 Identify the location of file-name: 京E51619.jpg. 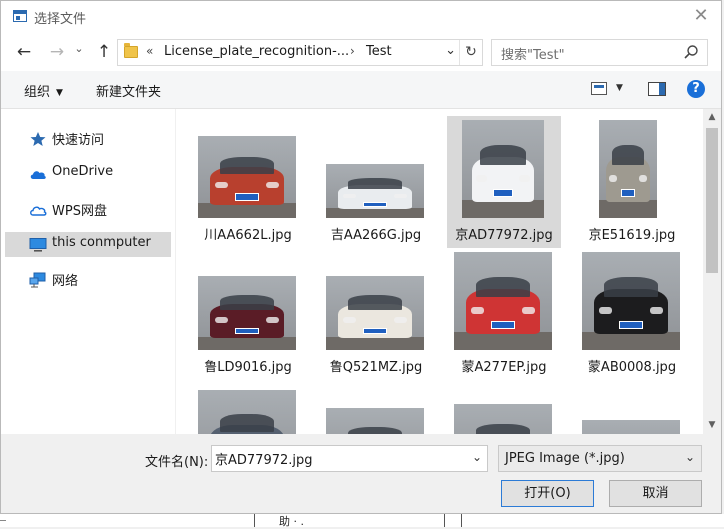
(632, 233).